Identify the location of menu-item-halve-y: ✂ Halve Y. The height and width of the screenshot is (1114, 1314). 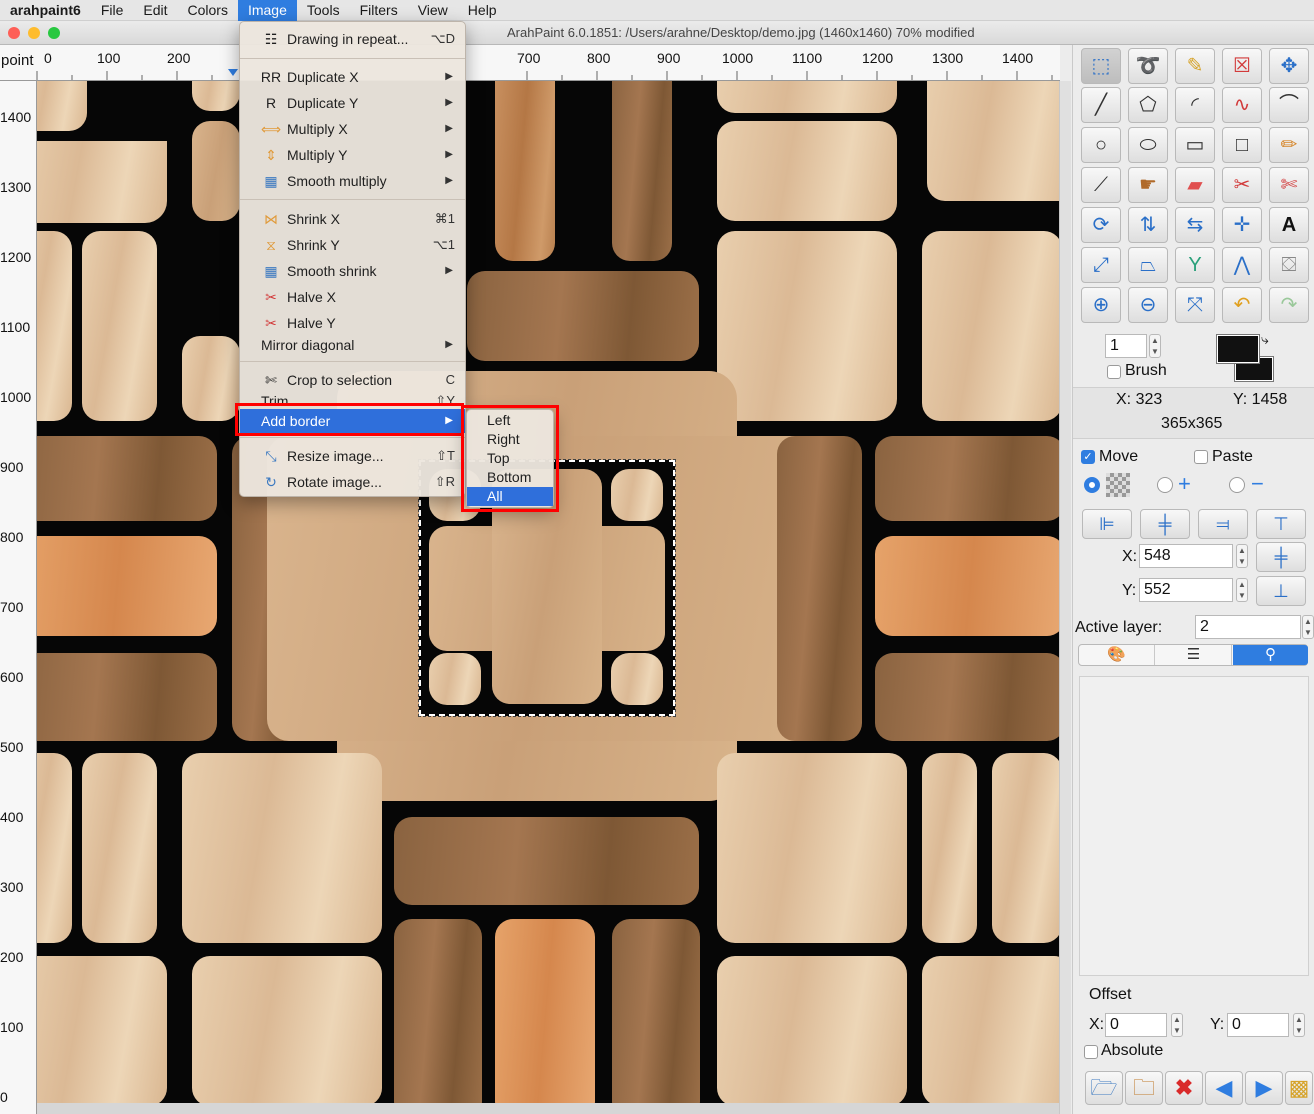
(352, 323).